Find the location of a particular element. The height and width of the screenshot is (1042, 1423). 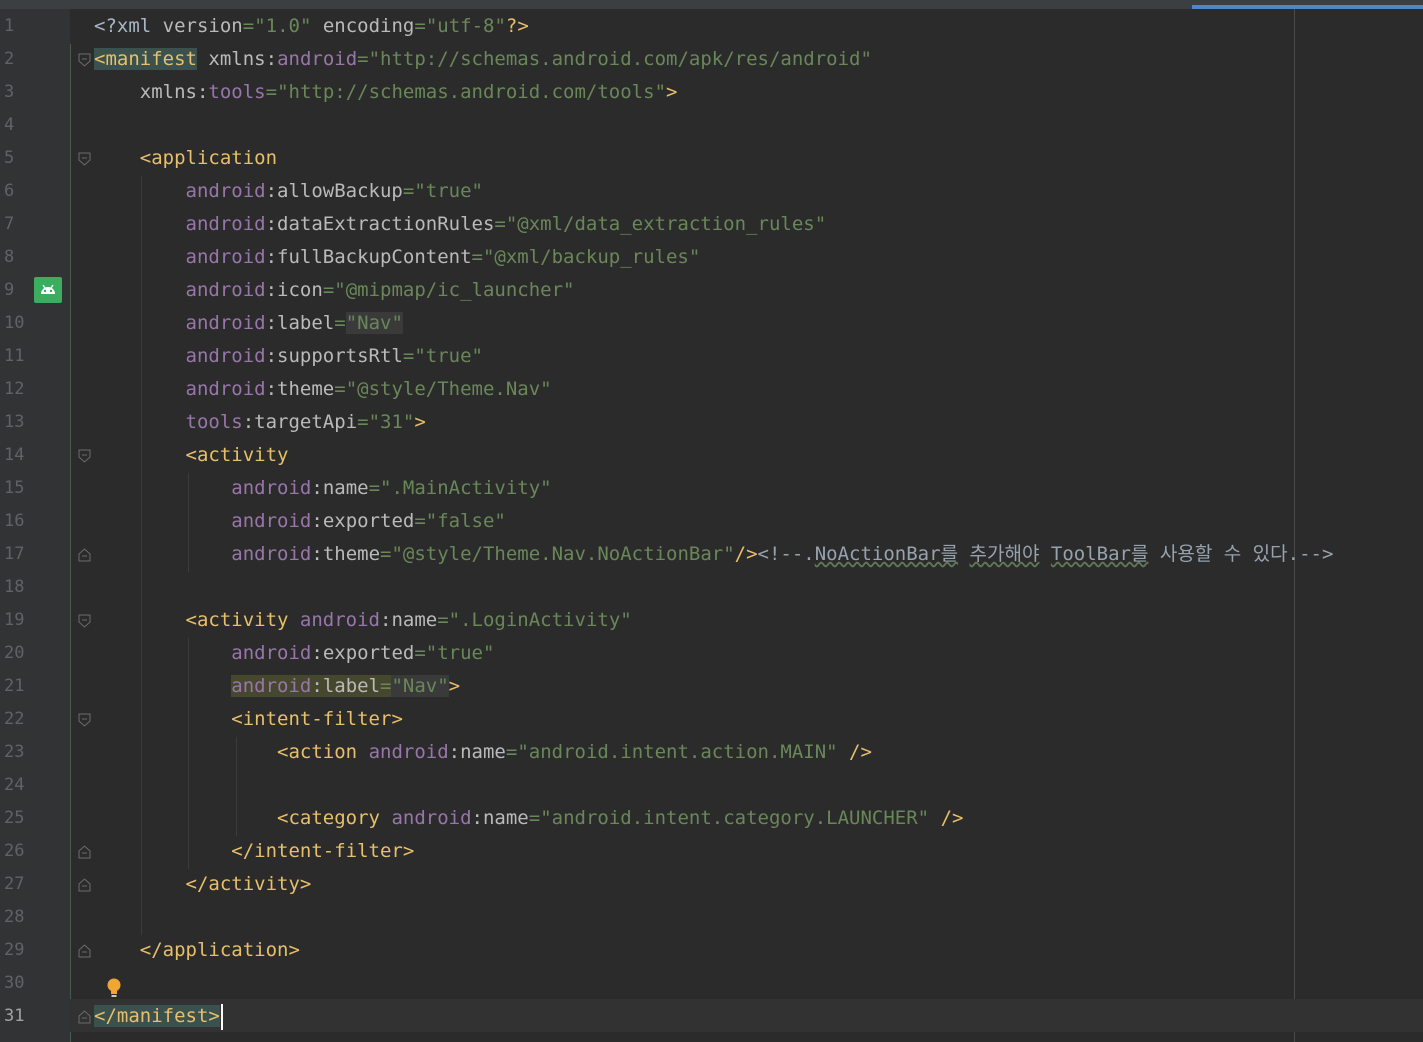

line-text: tools:targetApi="31"> is located at coordinates (260, 422).